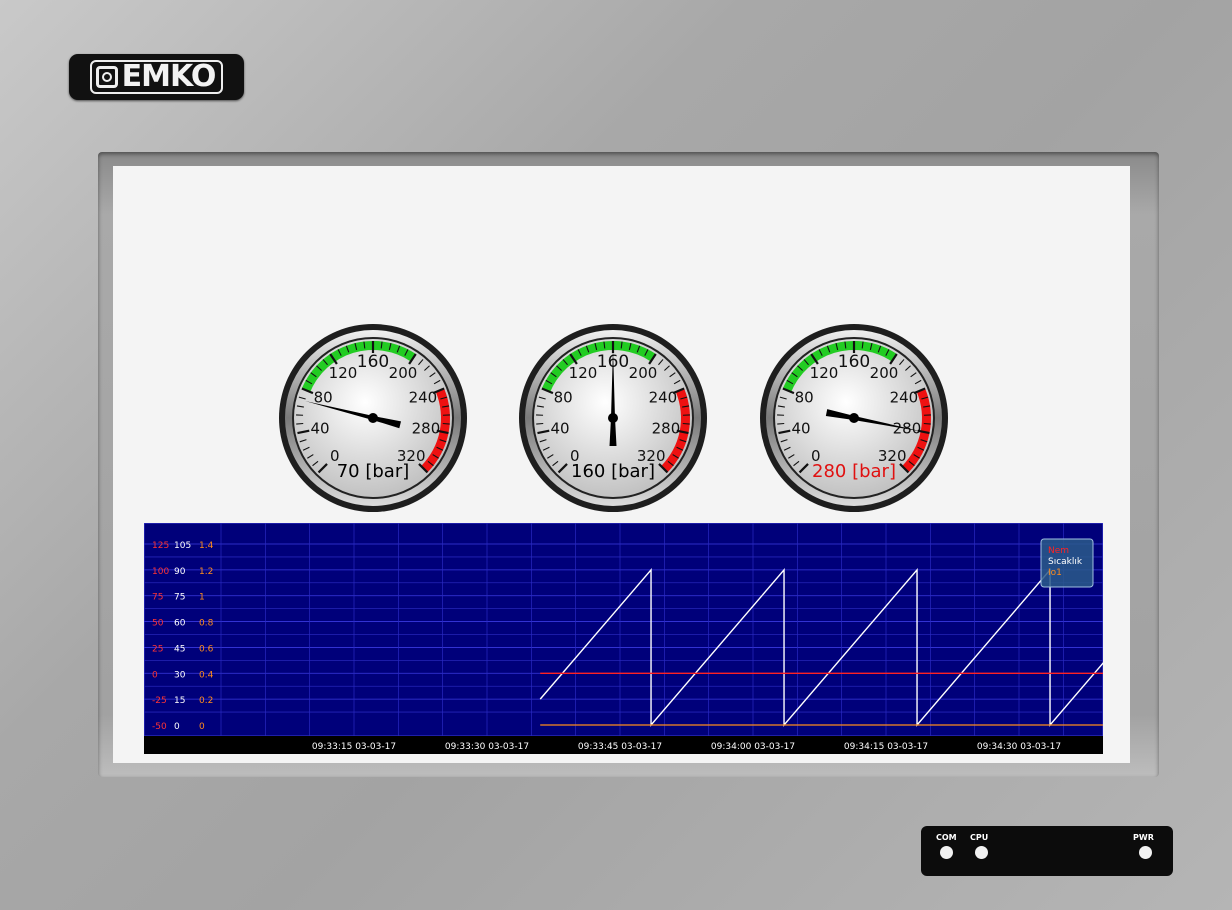 This screenshot has height=910, width=1232. I want to click on gauge-readout: 160 [bar], so click(613, 471).